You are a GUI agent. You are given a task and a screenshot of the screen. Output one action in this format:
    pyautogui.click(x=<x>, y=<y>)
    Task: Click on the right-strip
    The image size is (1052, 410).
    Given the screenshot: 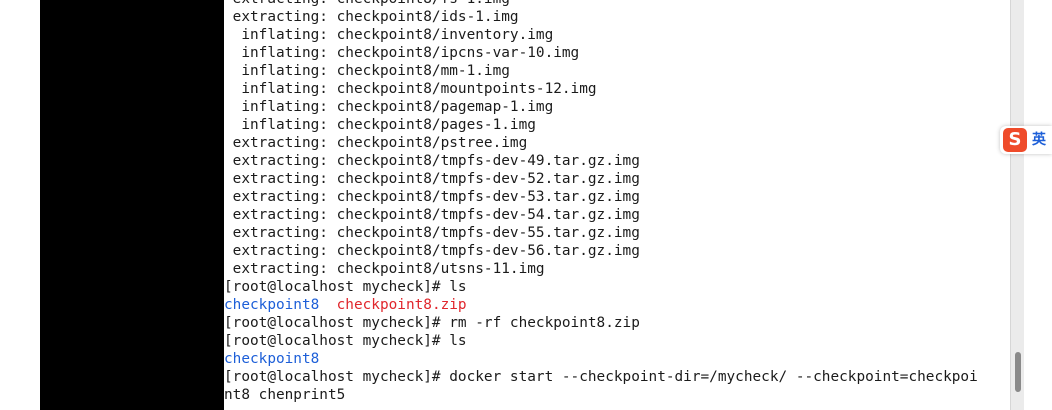 What is the action you would take?
    pyautogui.click(x=1038, y=205)
    